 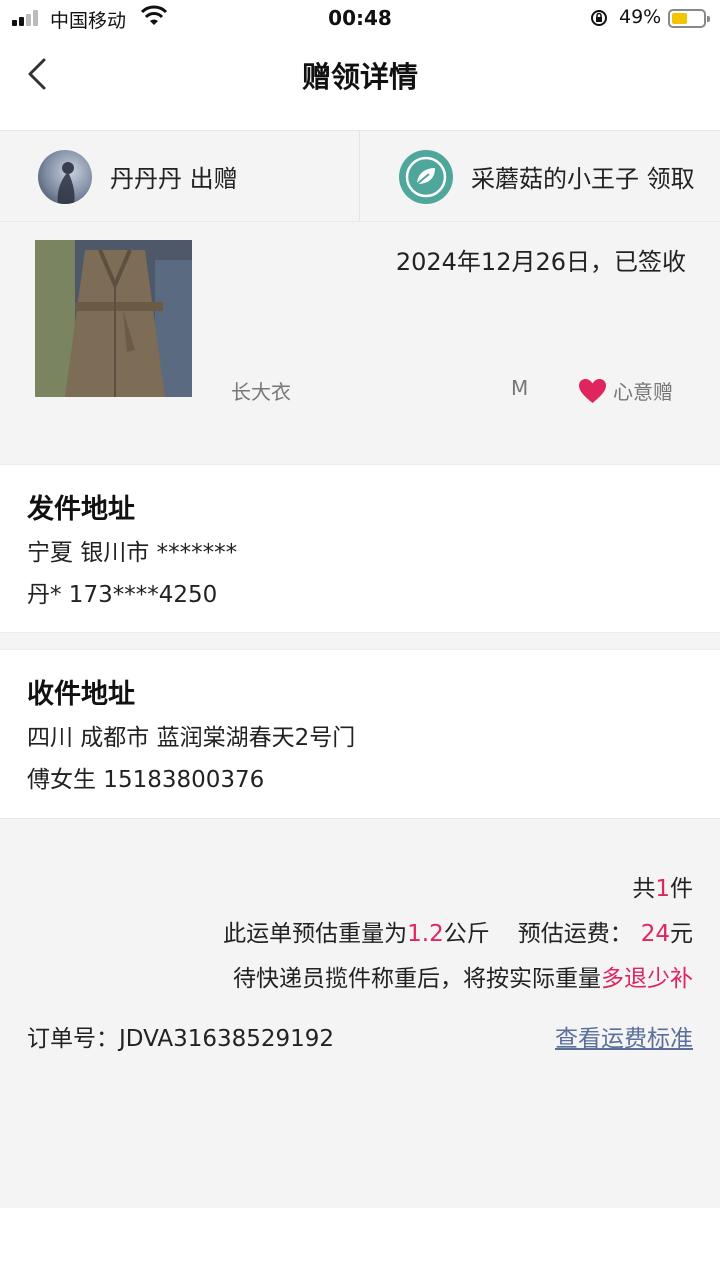 I want to click on battery-percent: 49%, so click(x=640, y=17).